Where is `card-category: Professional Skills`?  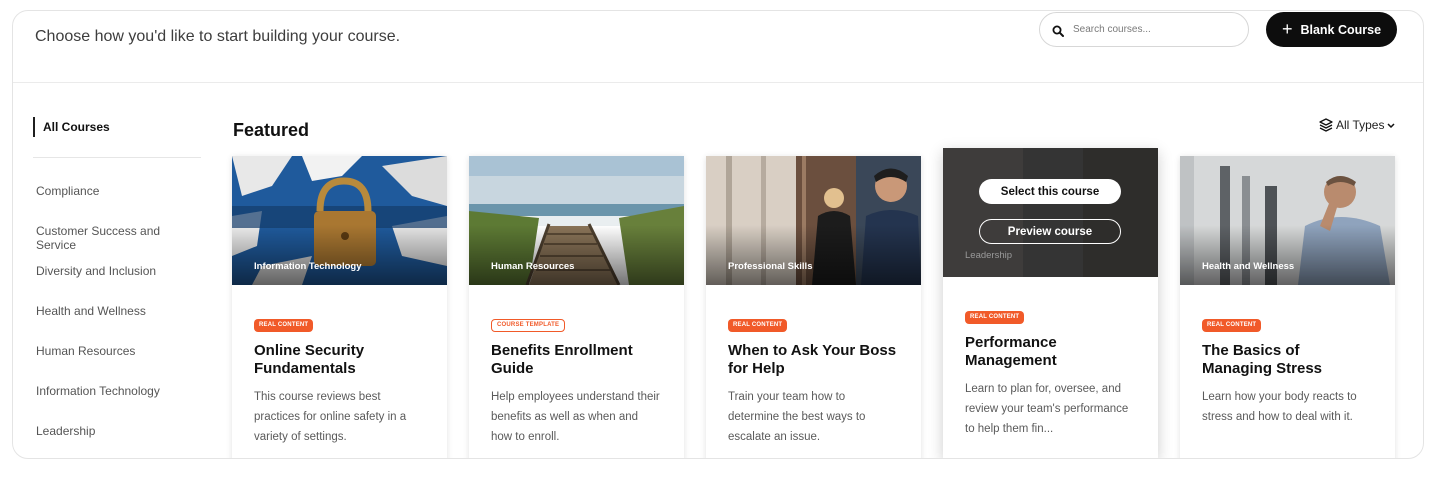 card-category: Professional Skills is located at coordinates (770, 266).